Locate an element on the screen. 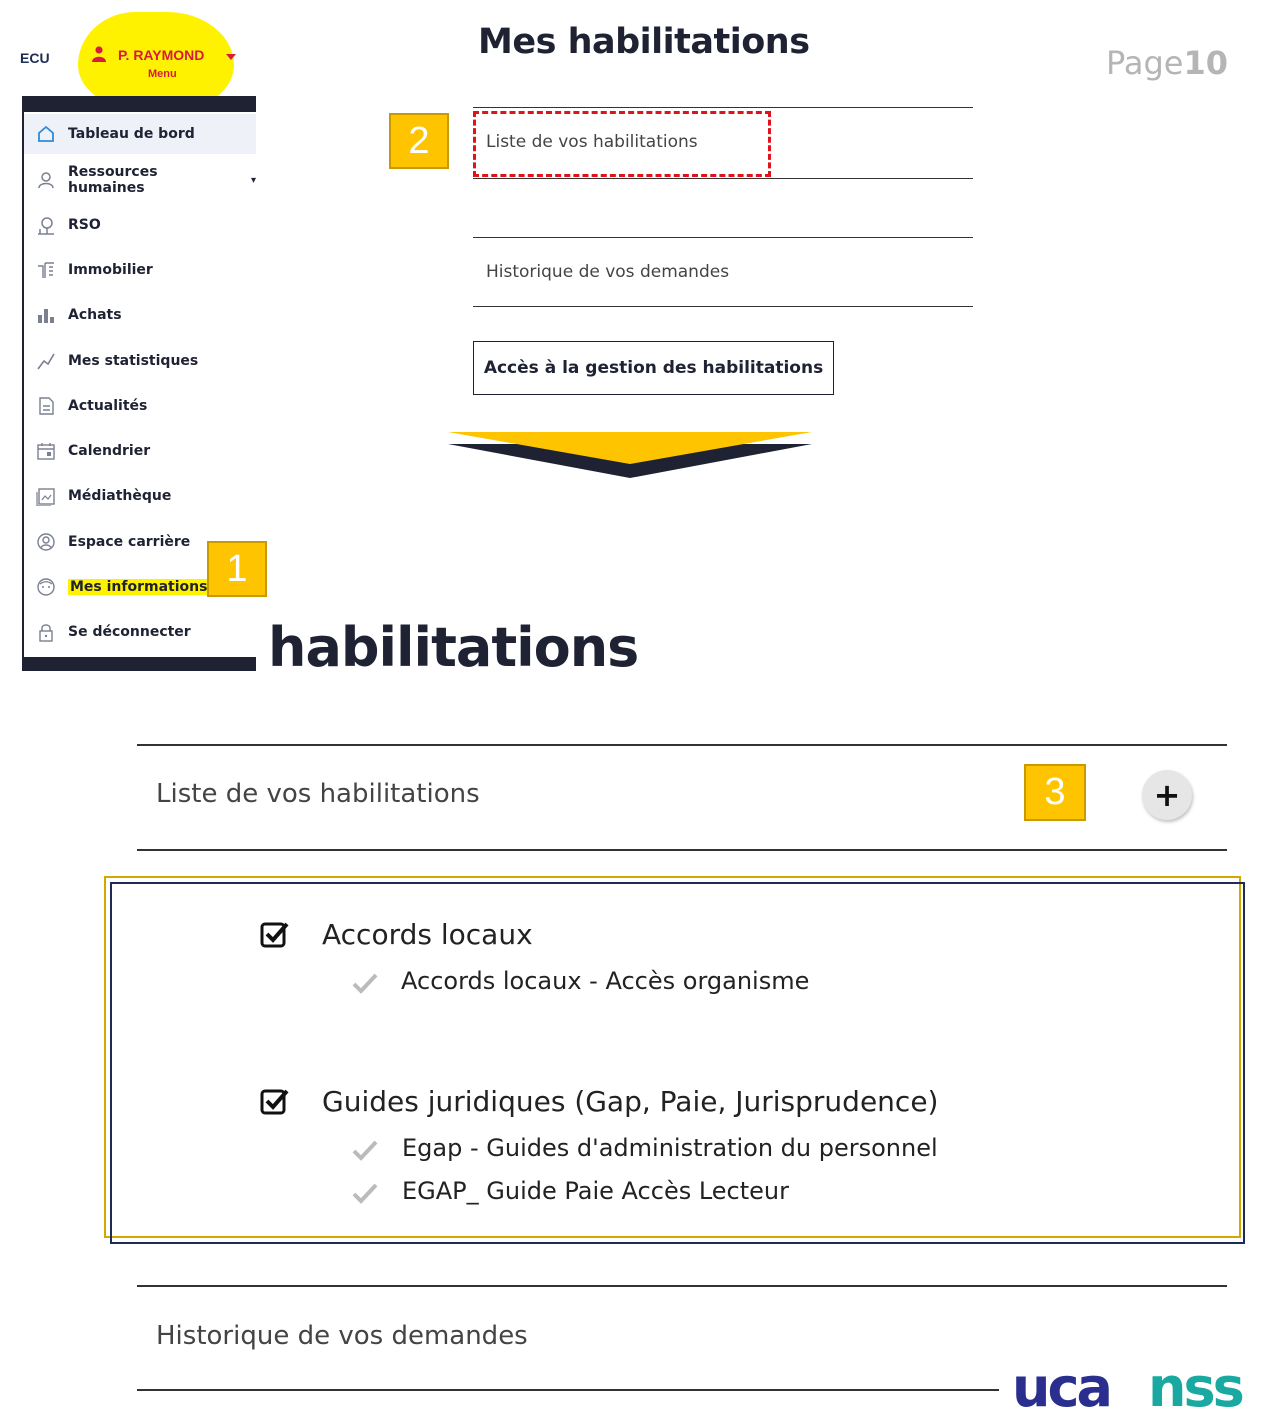 This screenshot has width=1286, height=1414. user-menu-label: Menu is located at coordinates (162, 74).